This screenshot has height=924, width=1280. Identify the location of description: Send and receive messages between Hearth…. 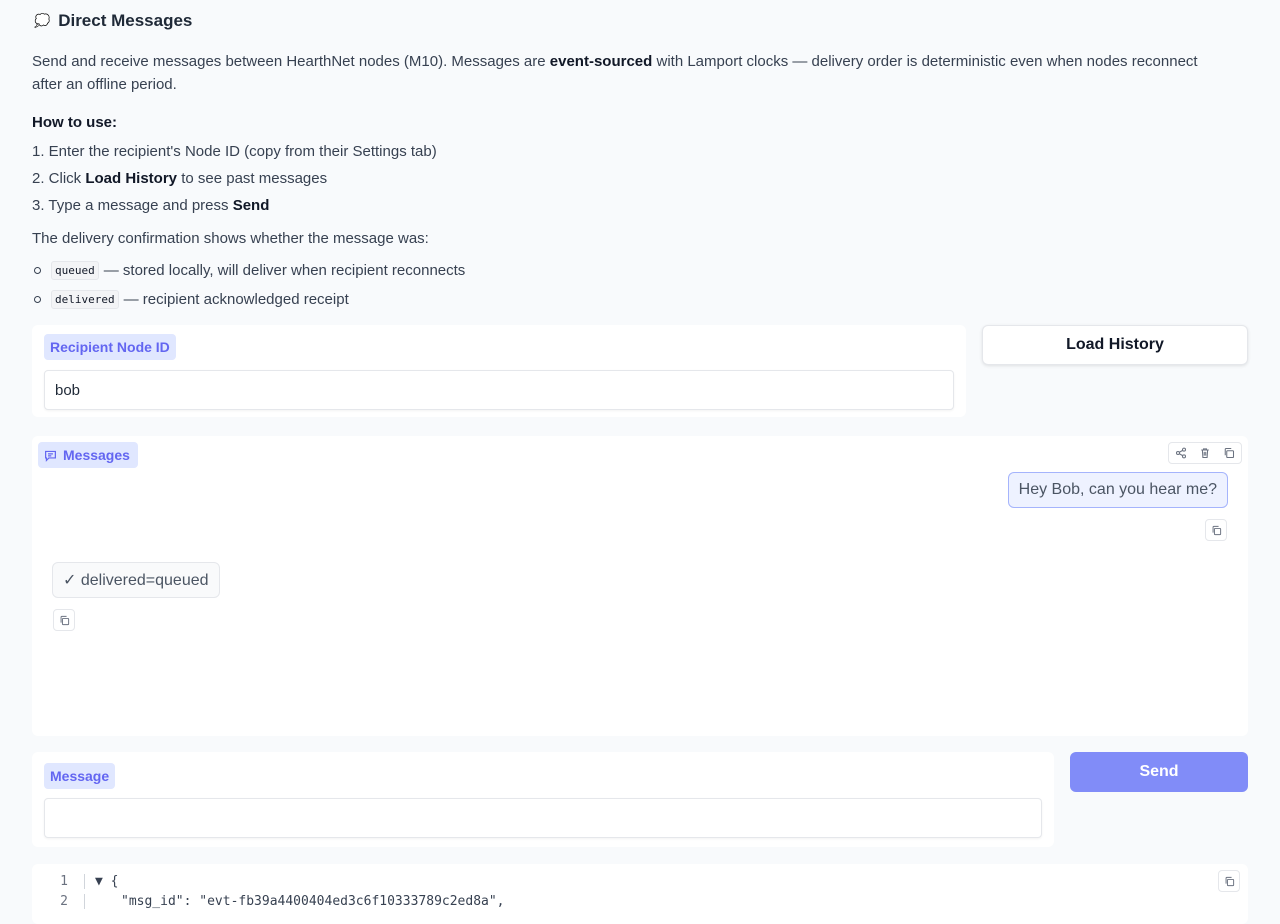
(615, 73).